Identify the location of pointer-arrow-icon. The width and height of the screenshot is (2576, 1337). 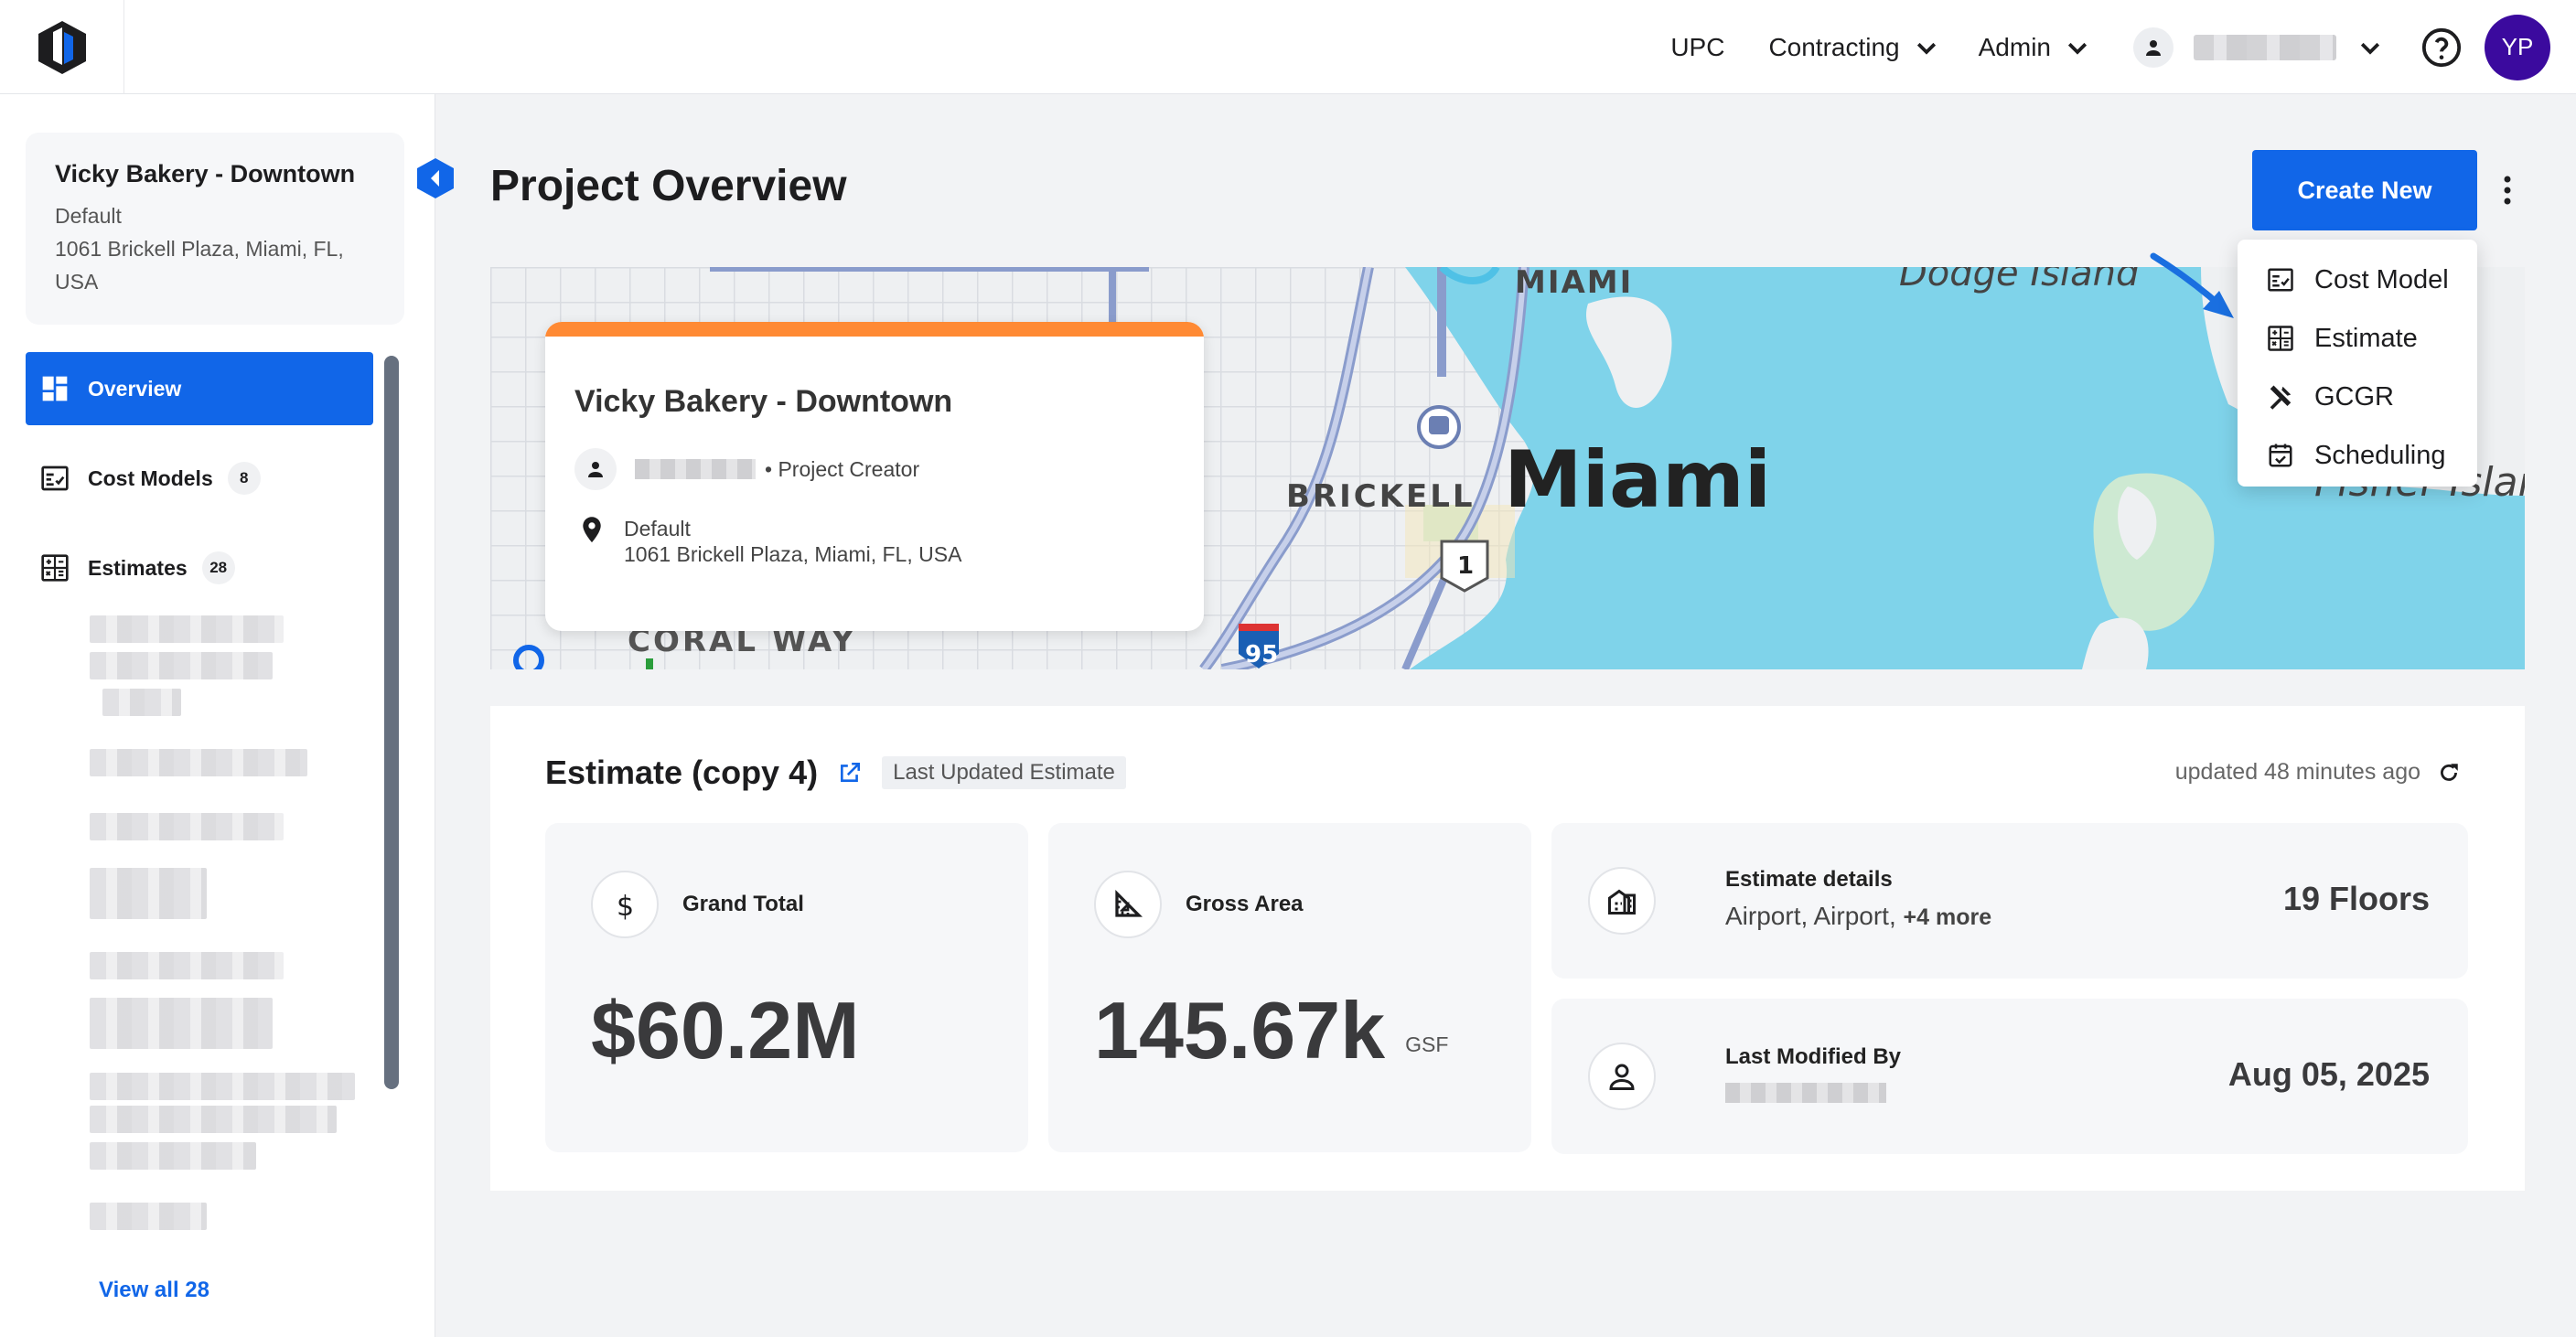
(2192, 285).